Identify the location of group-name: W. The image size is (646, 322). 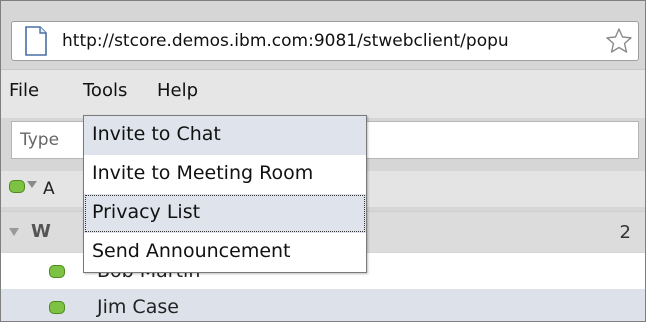
(41, 231).